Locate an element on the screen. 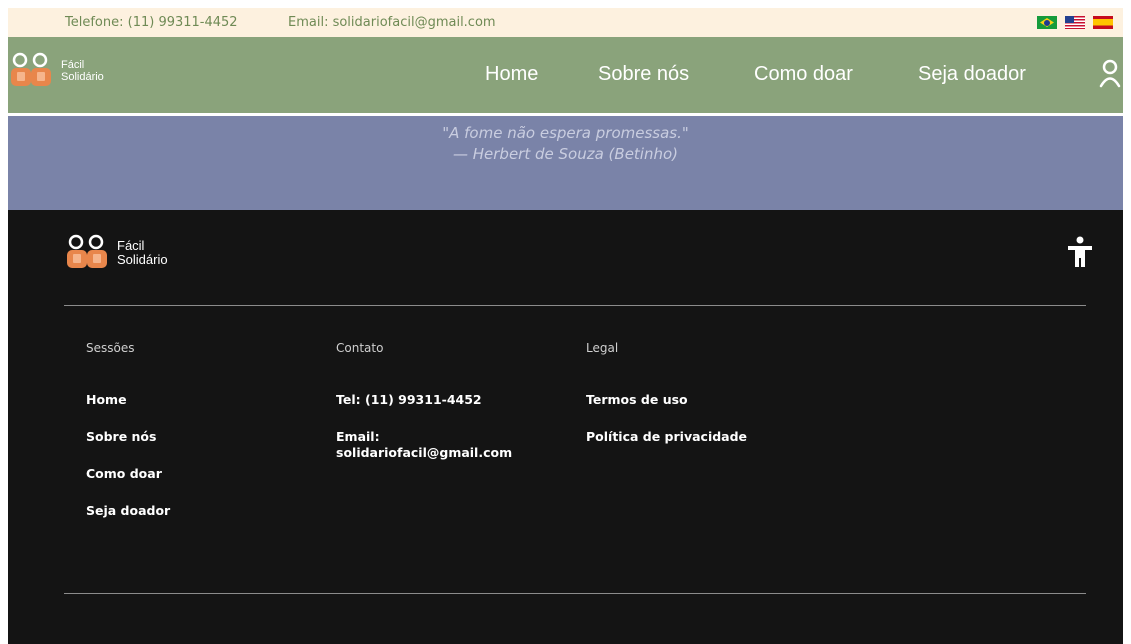  footer-link-home: Home is located at coordinates (128, 400).